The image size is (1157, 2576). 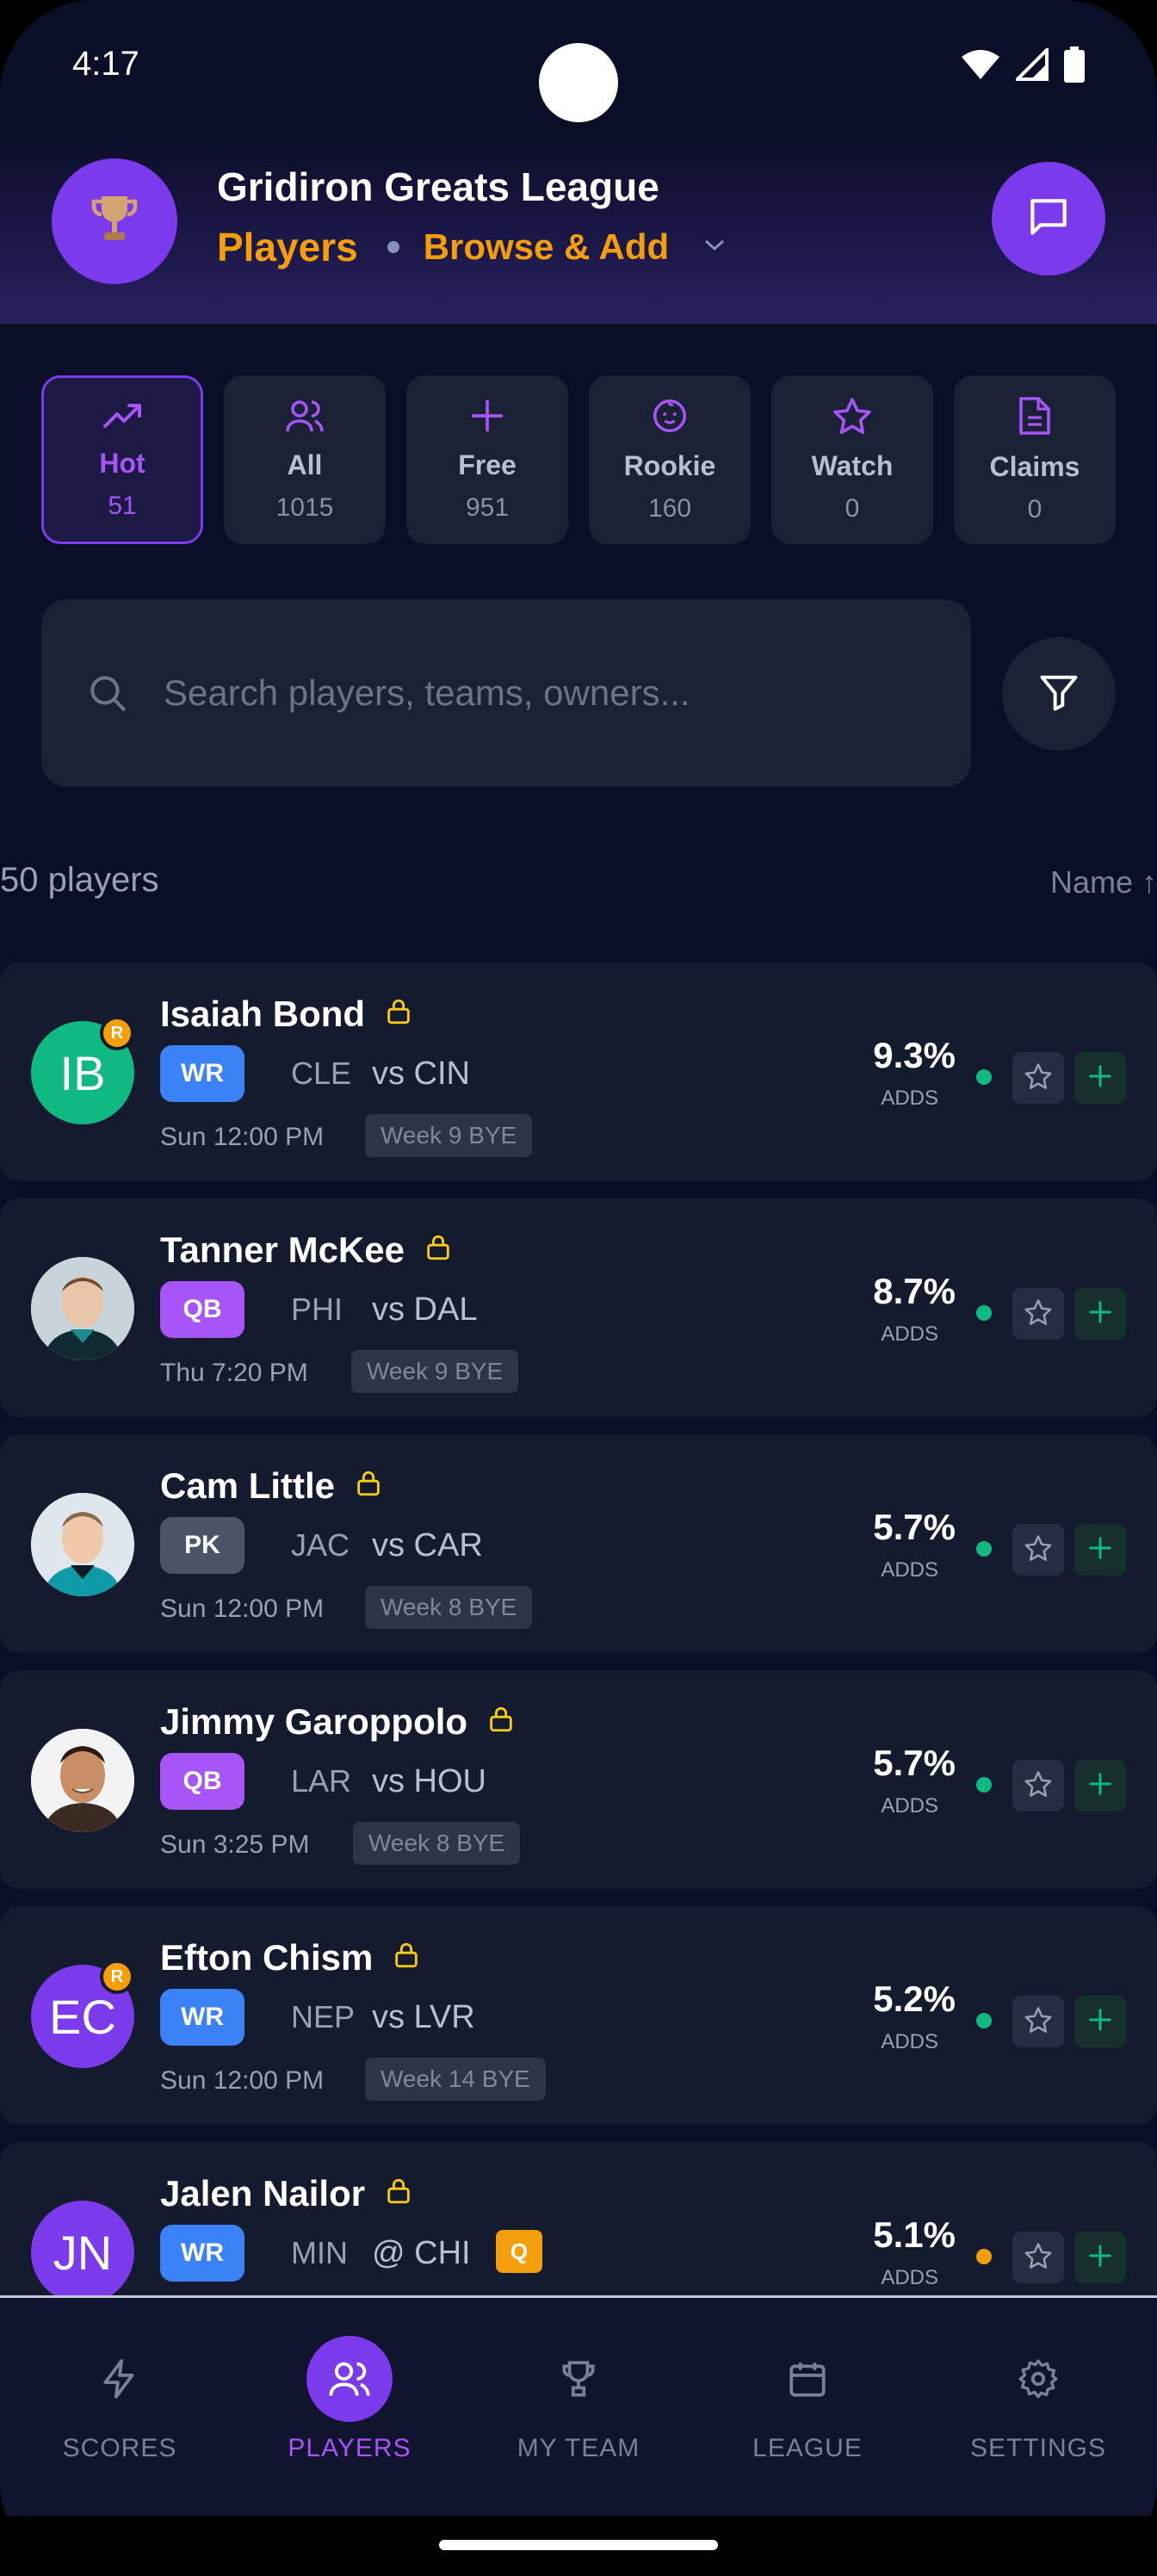 I want to click on search-input, so click(x=551, y=693).